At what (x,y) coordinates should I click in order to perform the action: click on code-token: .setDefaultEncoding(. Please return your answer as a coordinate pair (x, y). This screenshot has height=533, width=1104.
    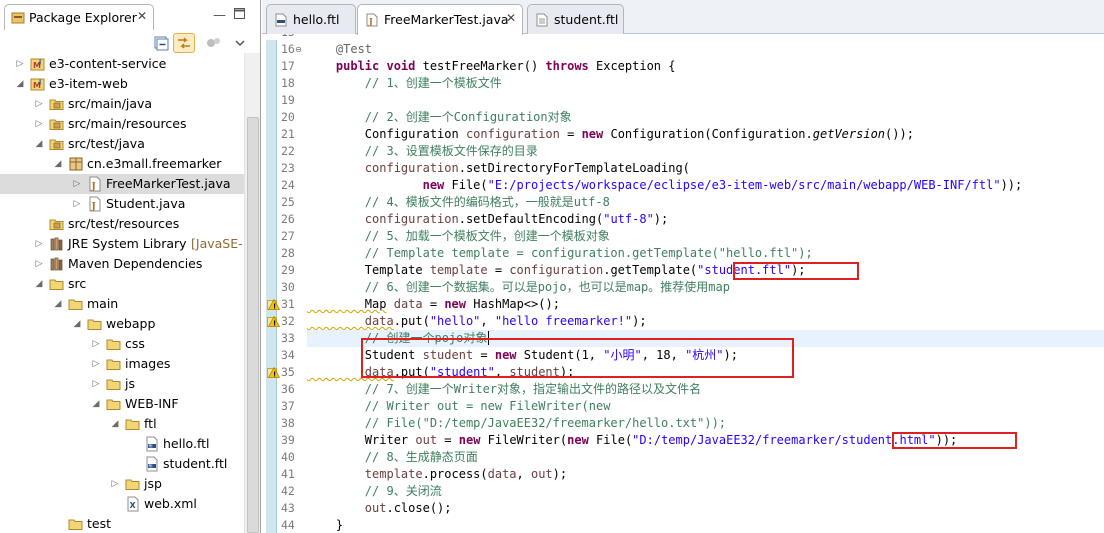
    Looking at the image, I should click on (531, 219).